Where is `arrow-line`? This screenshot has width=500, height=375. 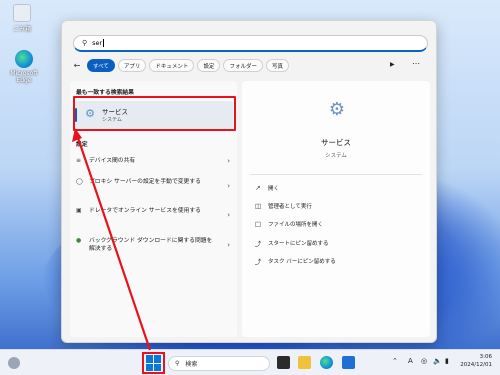
arrow-line is located at coordinates (113, 242).